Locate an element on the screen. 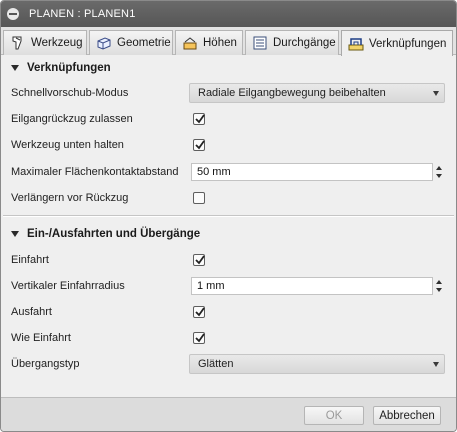 This screenshot has height=432, width=457. exit-checkbox is located at coordinates (199, 312).